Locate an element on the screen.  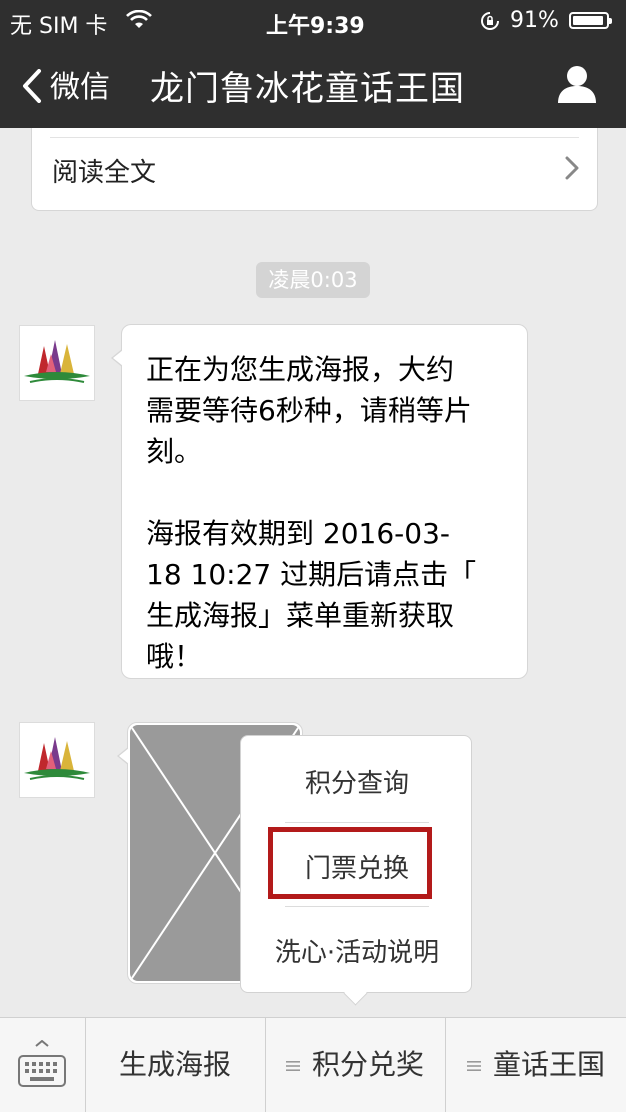
menu-points-redeem: 积分兑奖 is located at coordinates (355, 1065).